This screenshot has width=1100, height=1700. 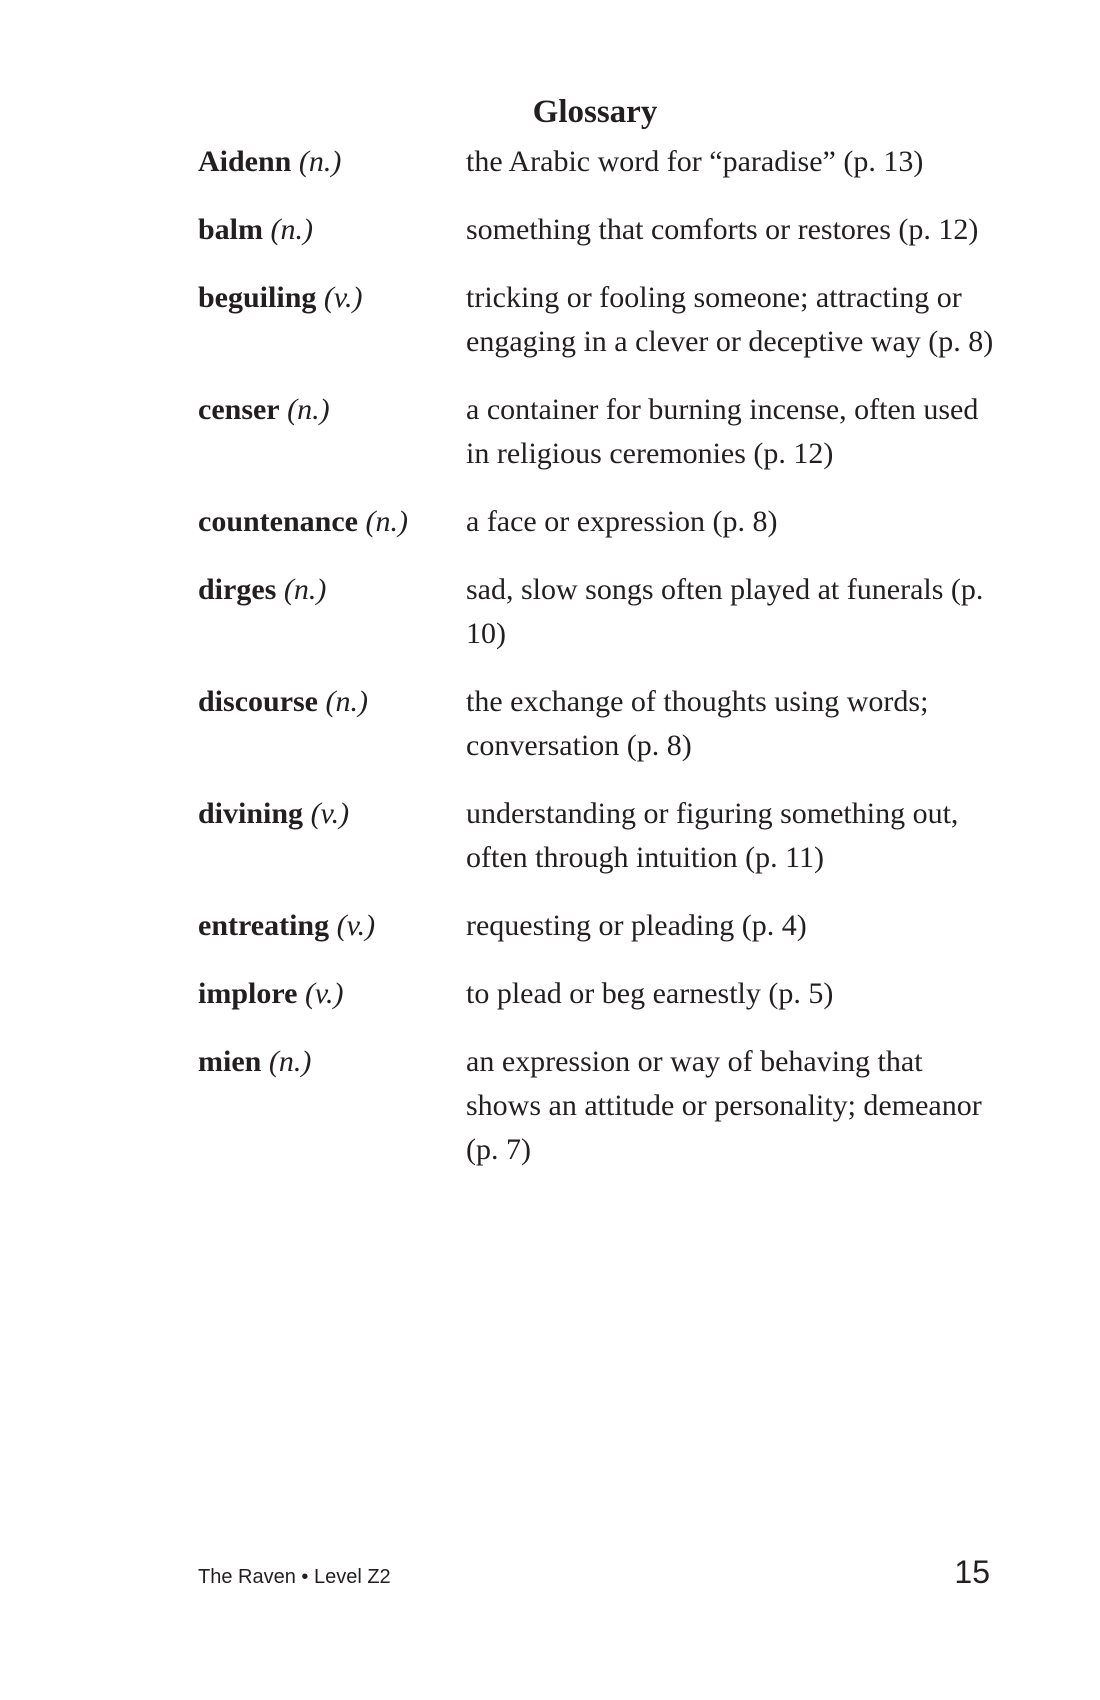 I want to click on term-word: beguiling, so click(x=257, y=297).